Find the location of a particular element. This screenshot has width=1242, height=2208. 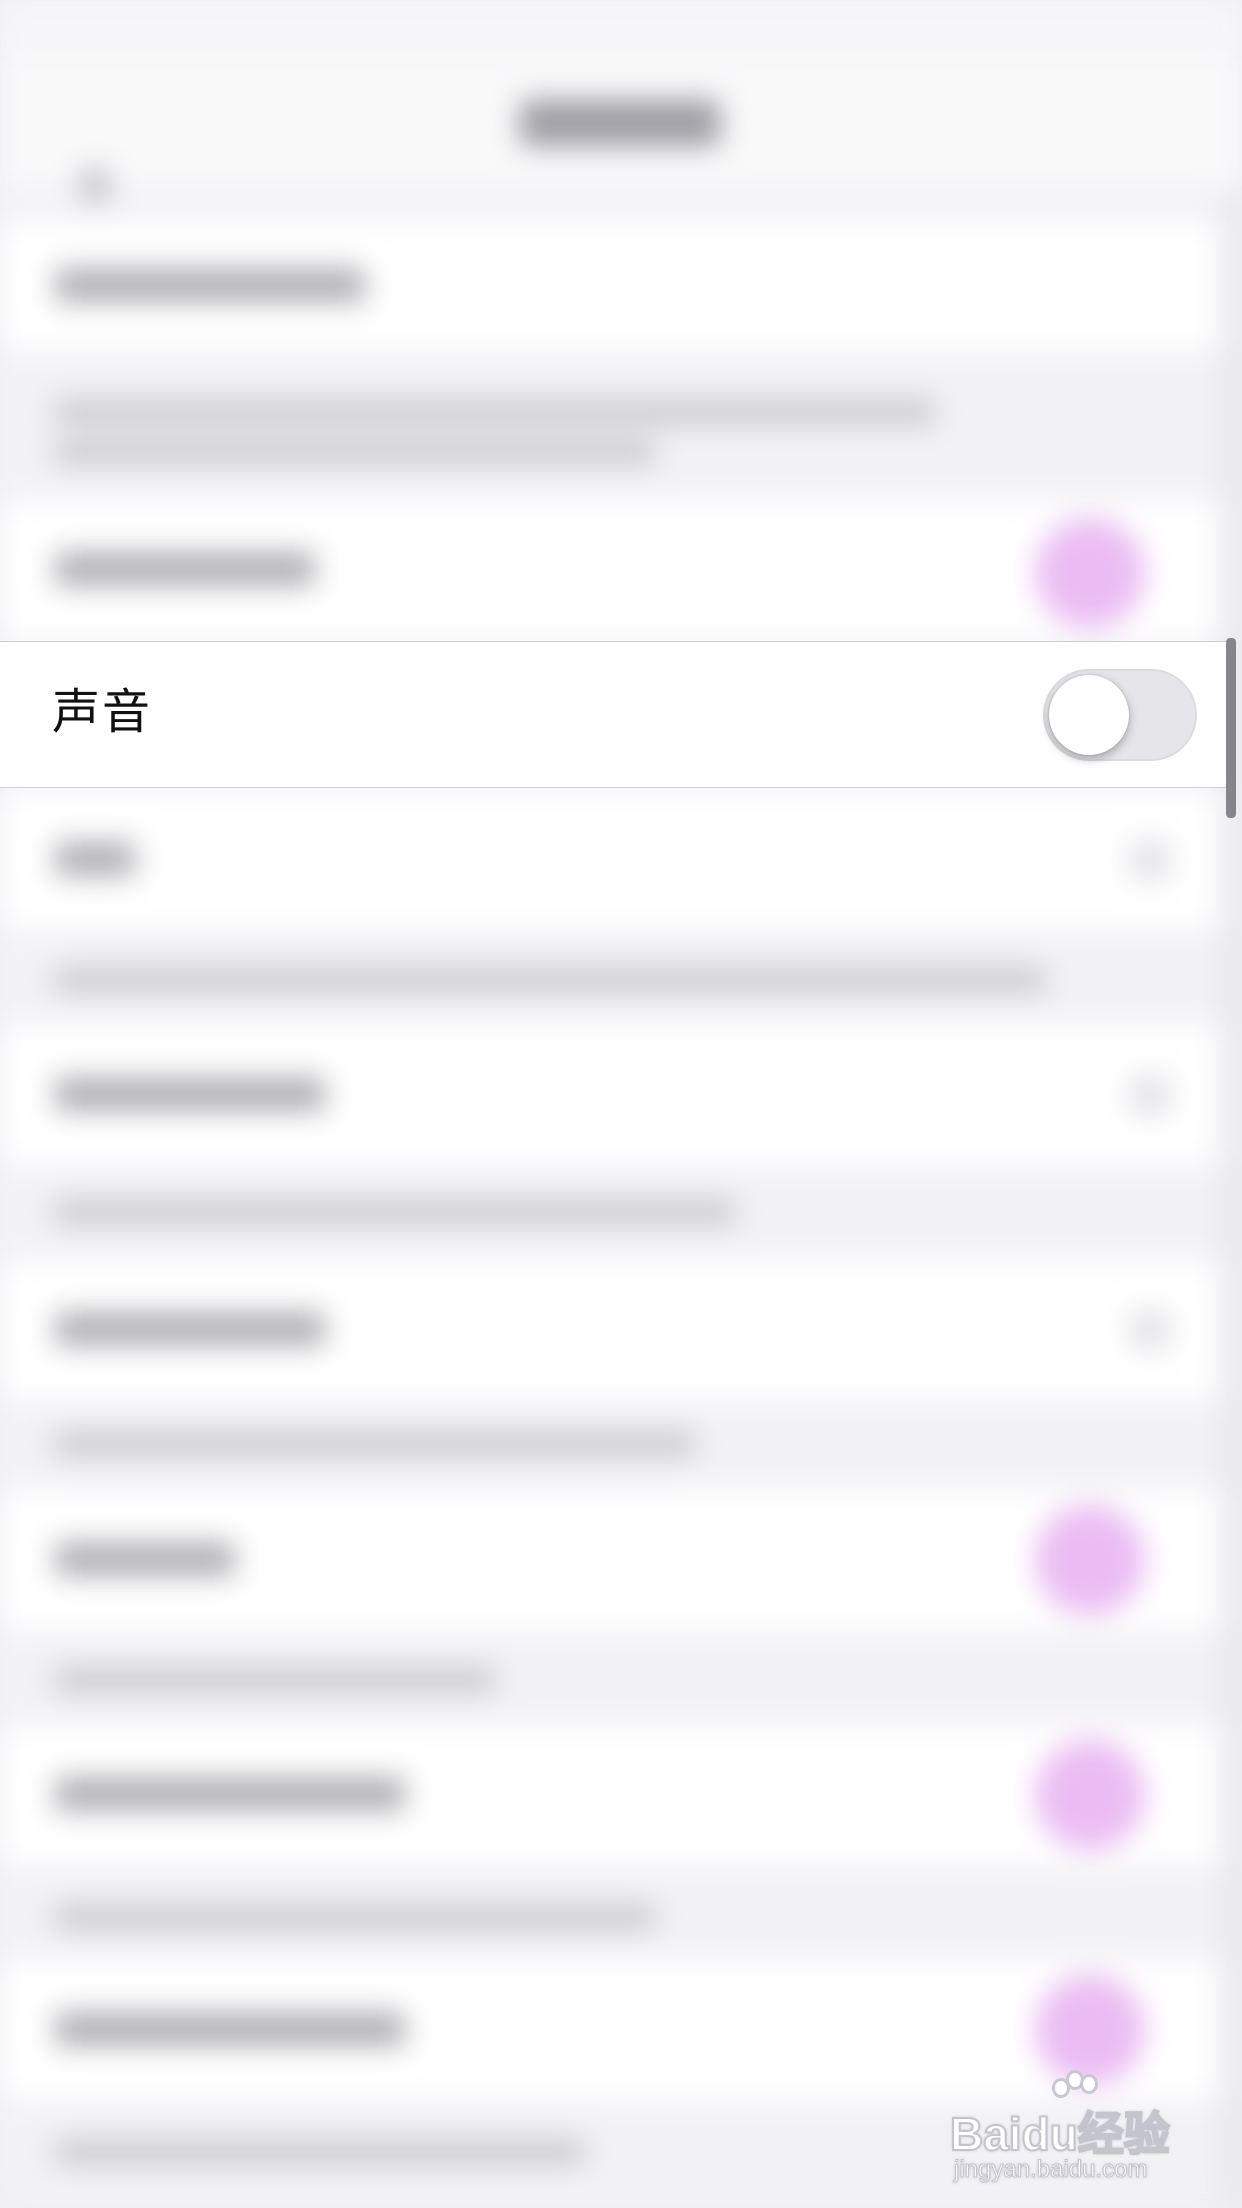

sound-toggle-switch is located at coordinates (1120, 715).